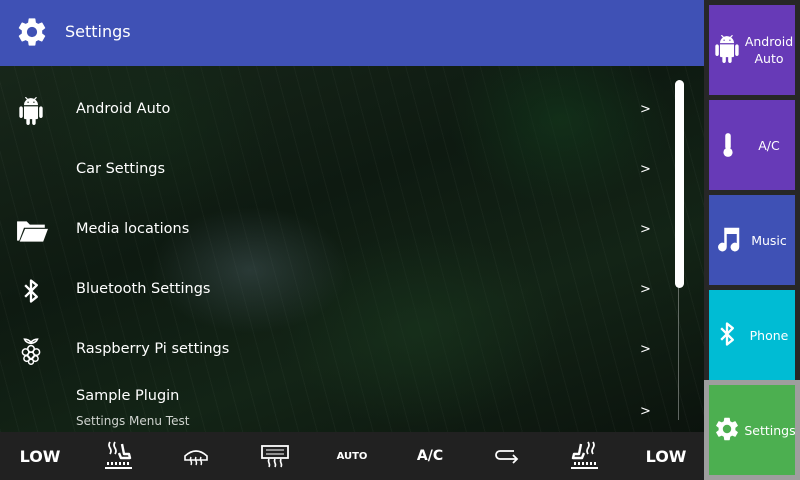  I want to click on seat-heat-right-button, so click(586, 456).